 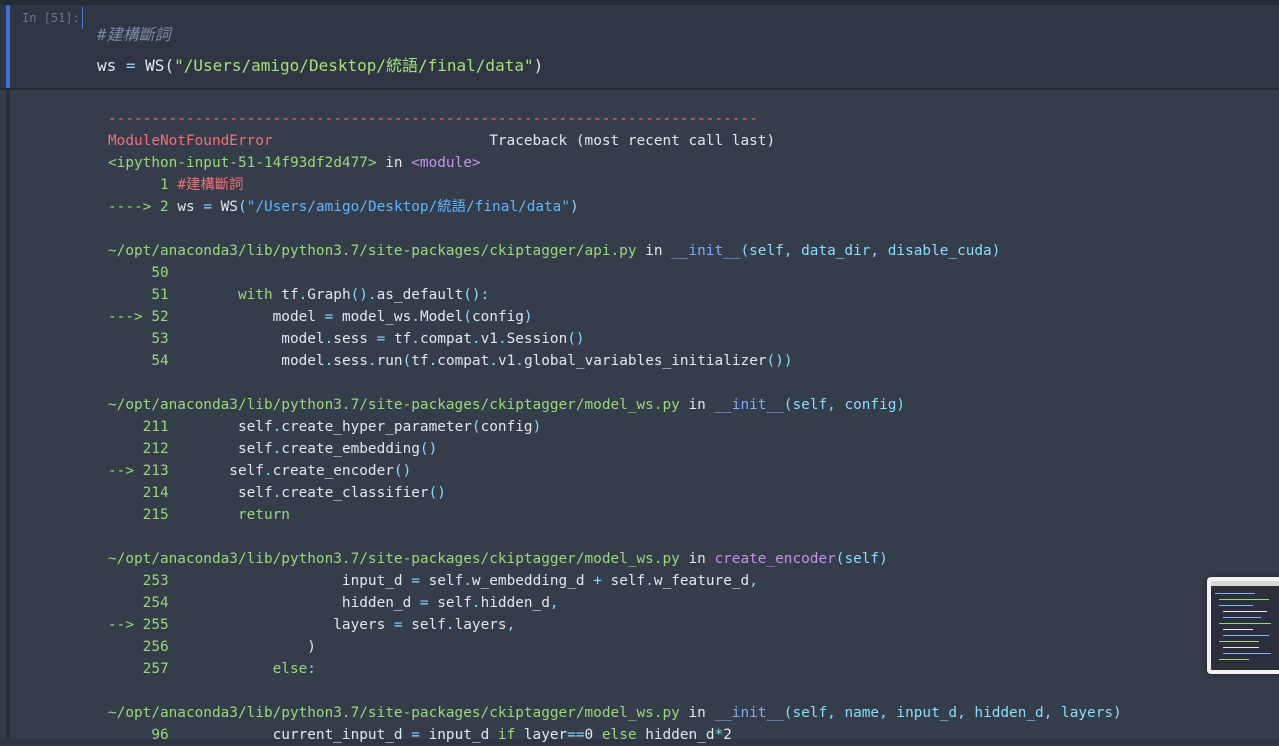 I want to click on code-comment: #建構斷詞, so click(x=134, y=33).